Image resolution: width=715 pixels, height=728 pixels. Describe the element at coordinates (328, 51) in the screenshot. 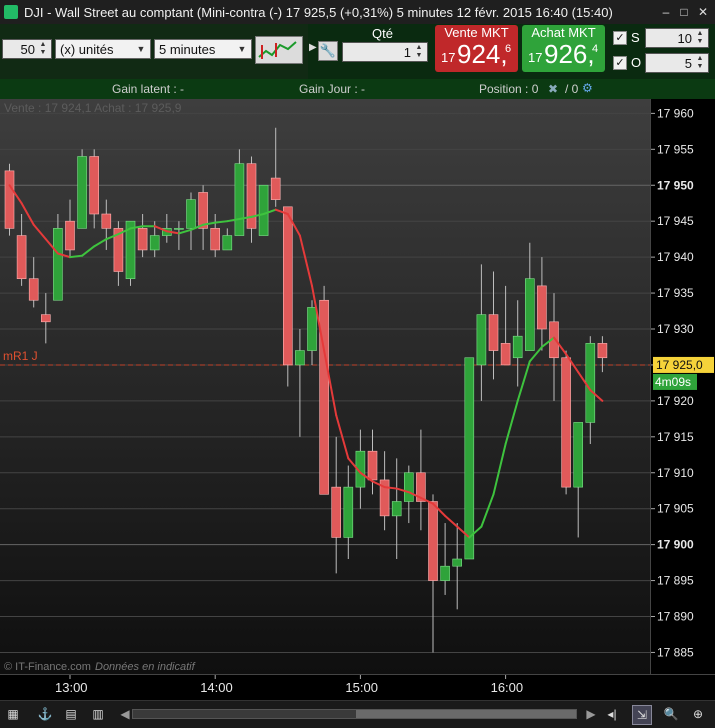

I see `wrench-icon: 🔧` at that location.